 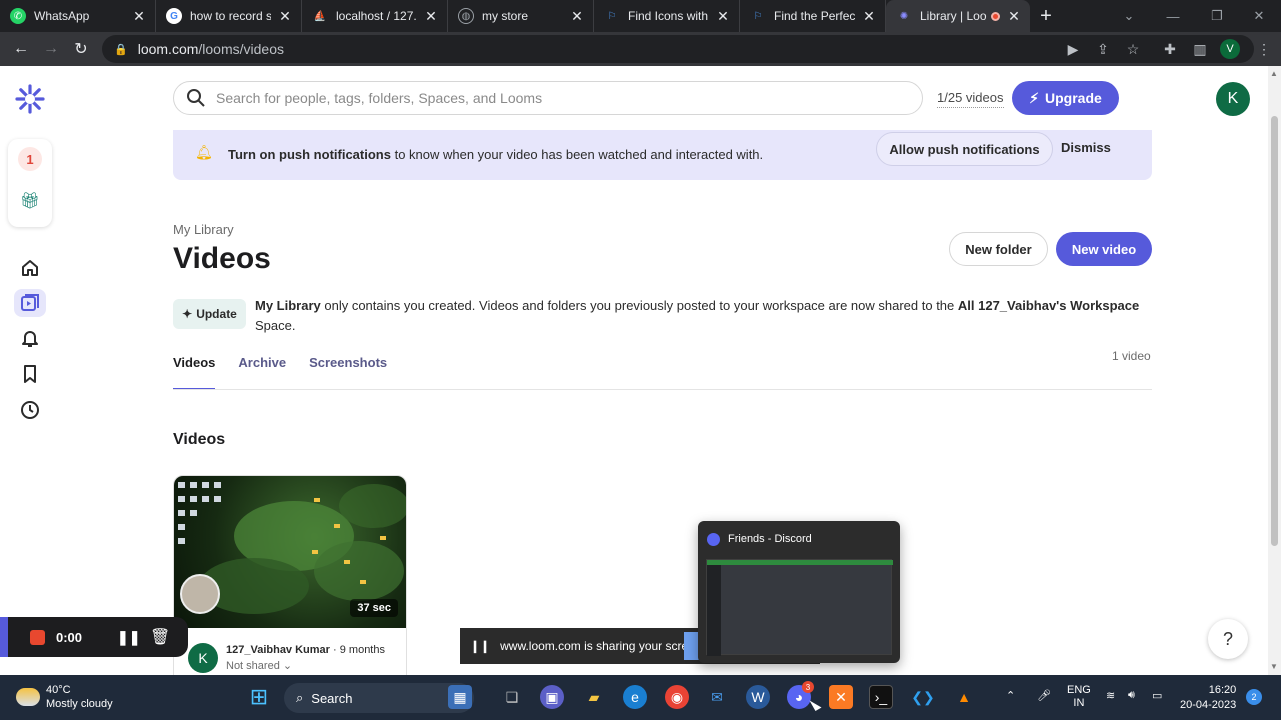 I want to click on browser-profile-avatar: V, so click(x=1230, y=49).